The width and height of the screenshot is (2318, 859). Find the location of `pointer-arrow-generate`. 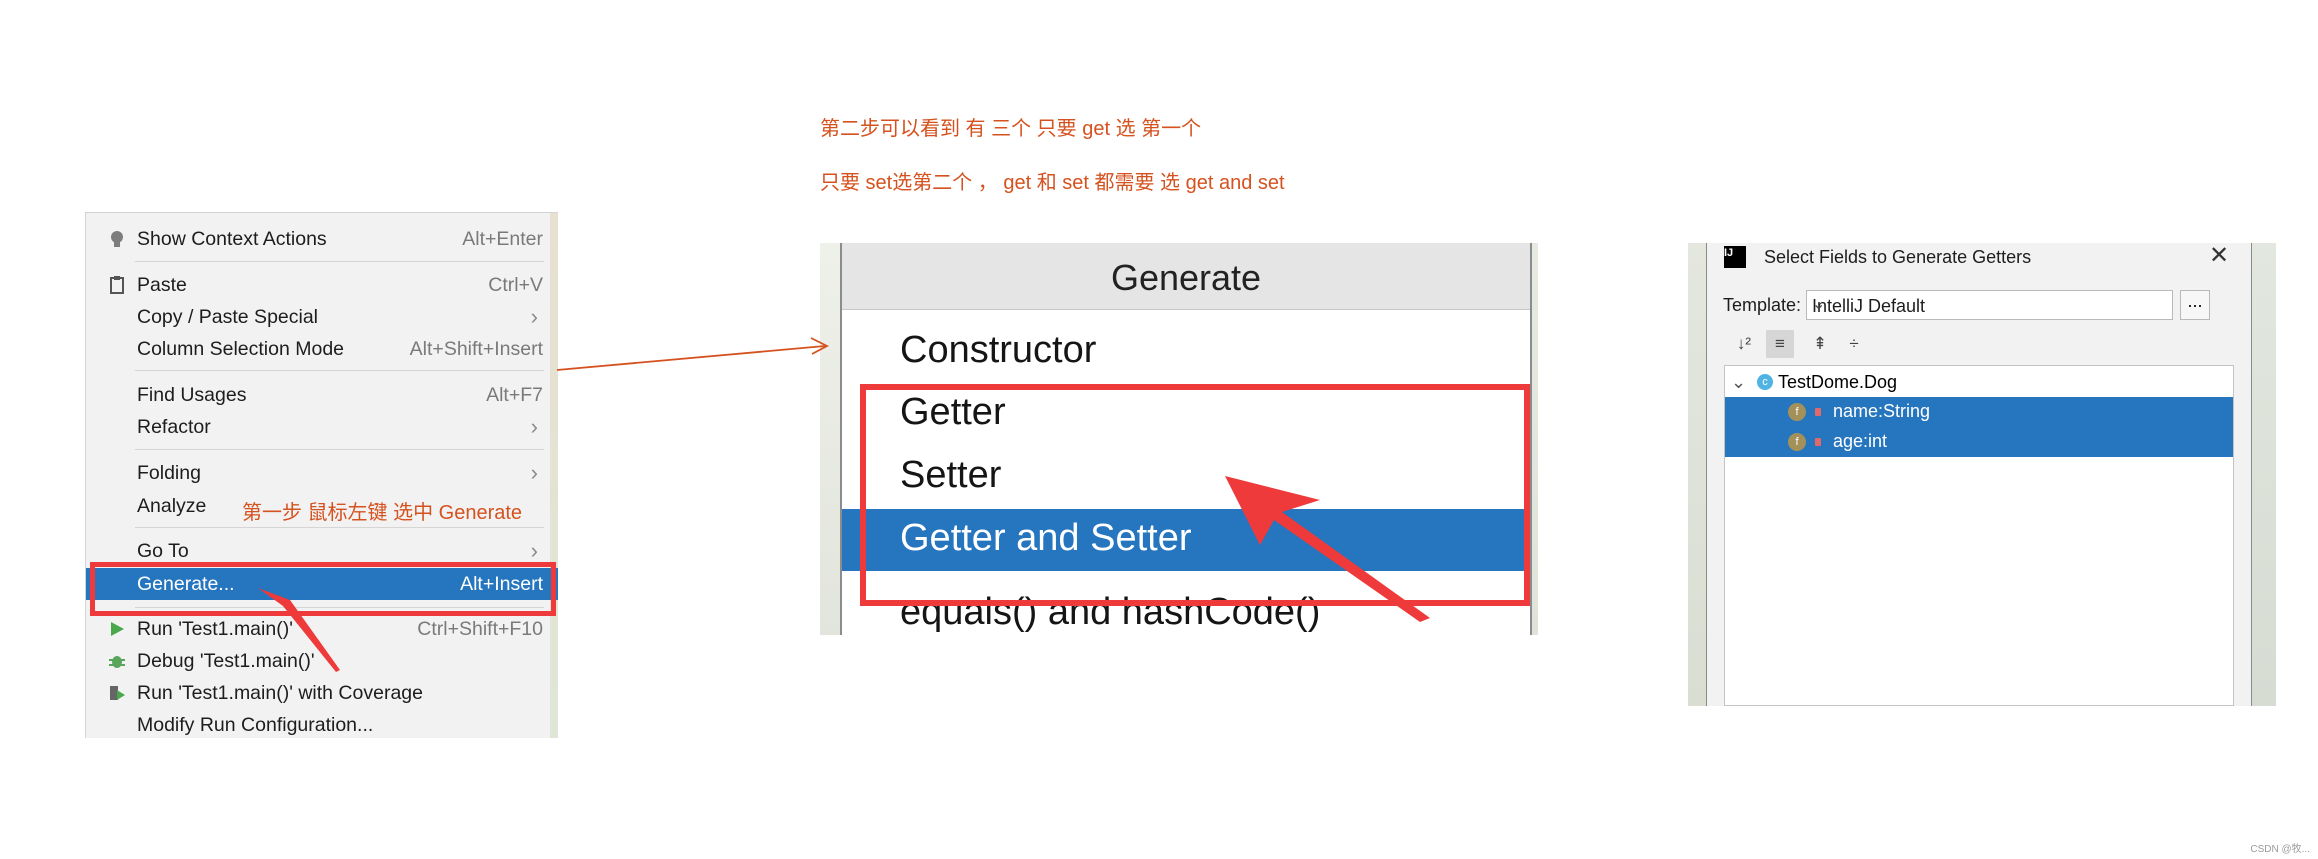

pointer-arrow-generate is located at coordinates (299, 630).